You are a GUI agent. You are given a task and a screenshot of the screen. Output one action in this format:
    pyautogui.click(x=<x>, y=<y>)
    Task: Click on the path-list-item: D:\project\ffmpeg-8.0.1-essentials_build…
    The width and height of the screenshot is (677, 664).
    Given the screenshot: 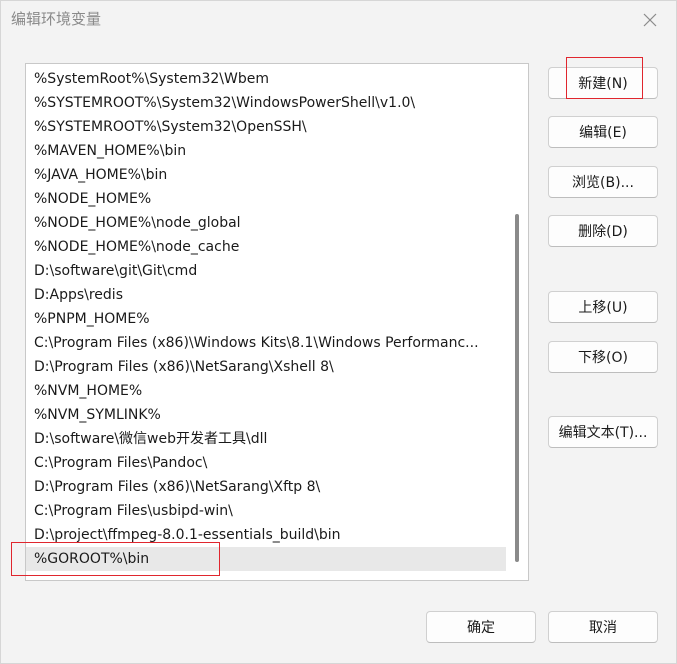 What is the action you would take?
    pyautogui.click(x=266, y=535)
    